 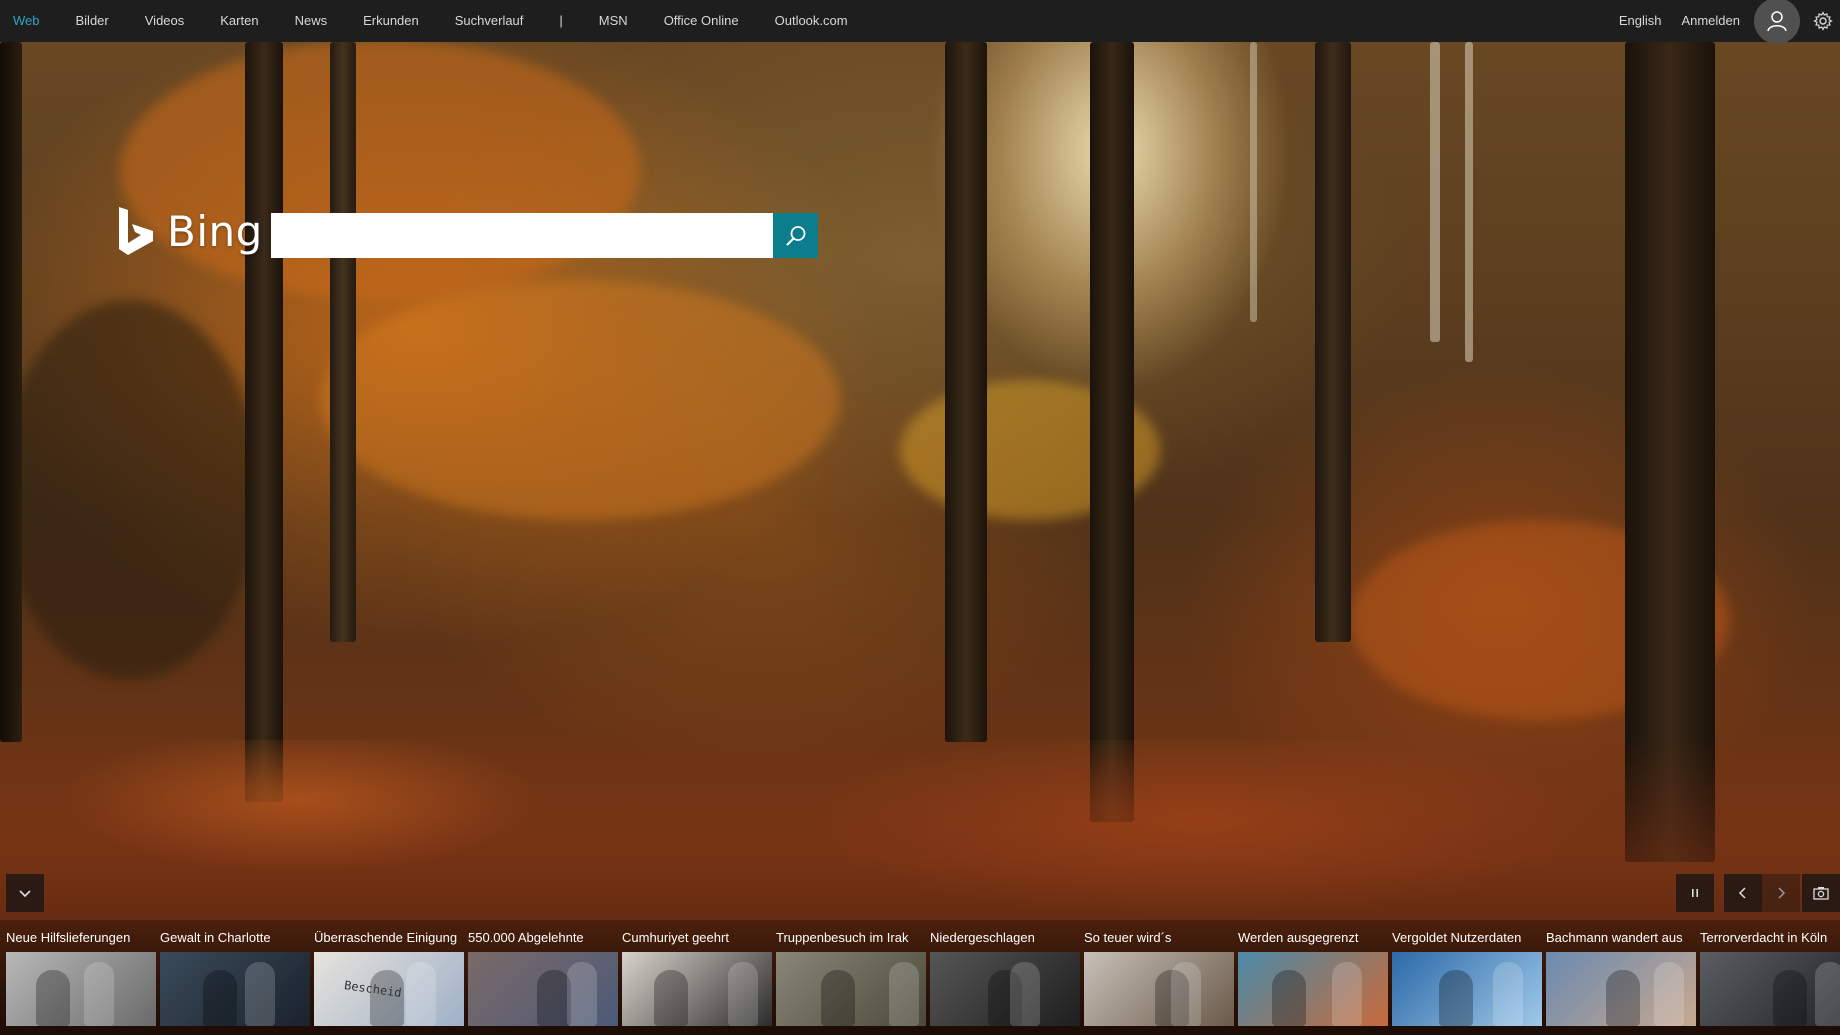 I want to click on news-item: Vergoldet Nutzerdaten, so click(x=1464, y=977).